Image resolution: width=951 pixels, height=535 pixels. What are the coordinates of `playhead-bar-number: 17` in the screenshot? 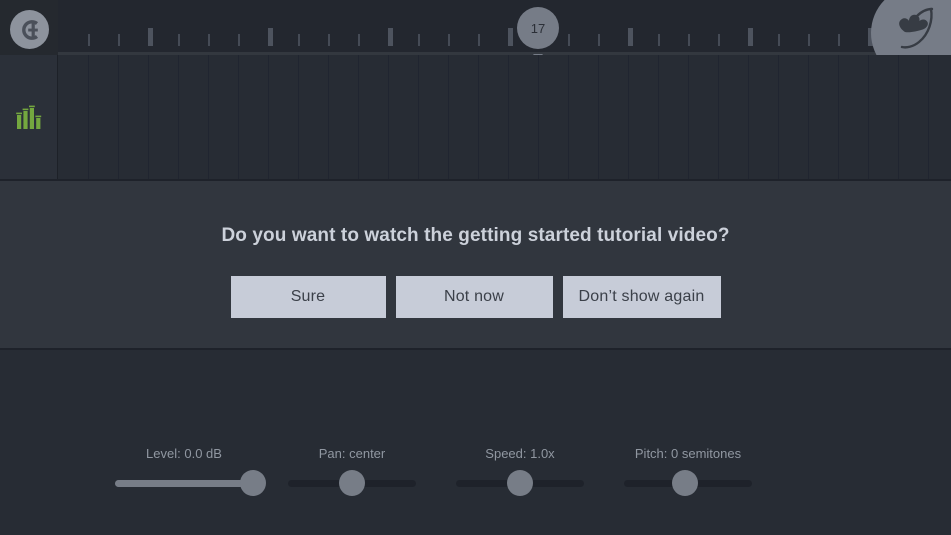 It's located at (538, 28).